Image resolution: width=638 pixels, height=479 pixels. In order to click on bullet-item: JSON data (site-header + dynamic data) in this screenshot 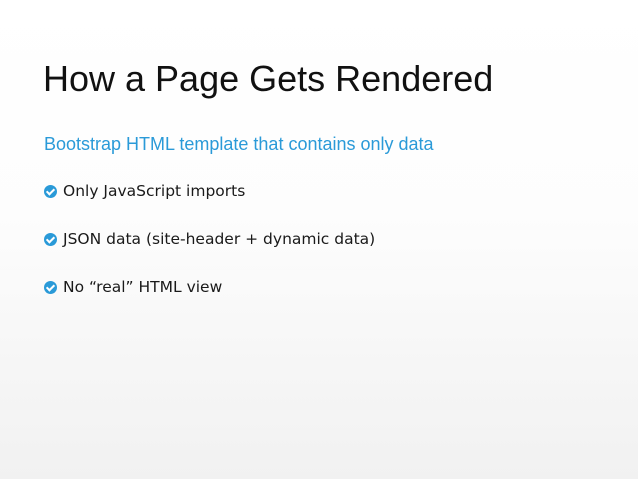, I will do `click(209, 239)`.